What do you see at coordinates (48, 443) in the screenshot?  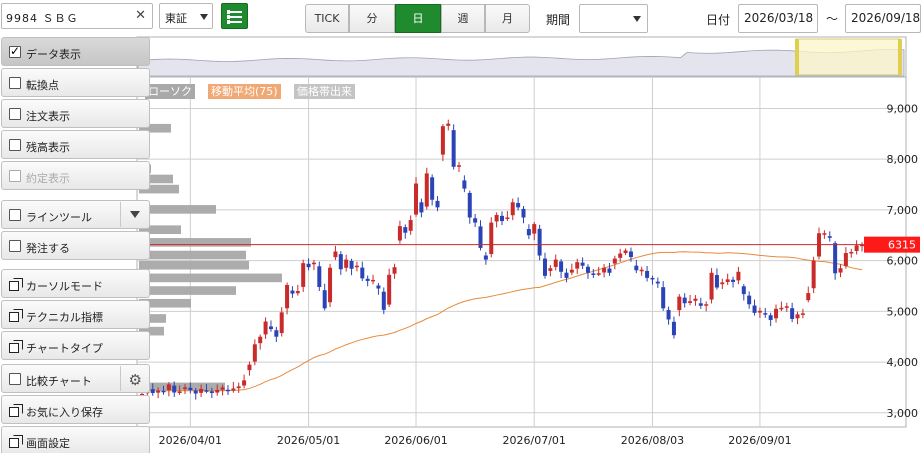 I see `sidebar-item-label: 画面設定` at bounding box center [48, 443].